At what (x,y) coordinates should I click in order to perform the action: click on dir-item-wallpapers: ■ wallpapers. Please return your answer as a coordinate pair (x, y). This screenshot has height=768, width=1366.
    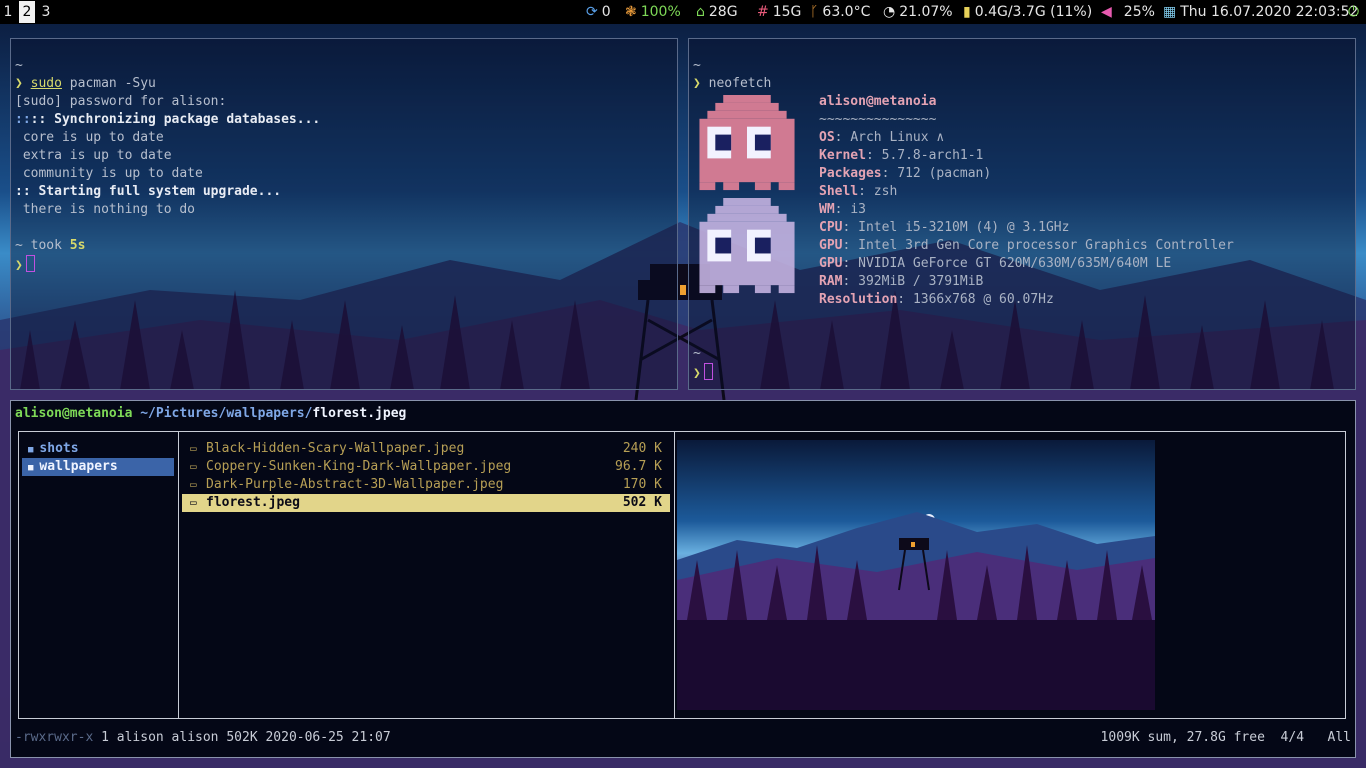
    Looking at the image, I should click on (98, 467).